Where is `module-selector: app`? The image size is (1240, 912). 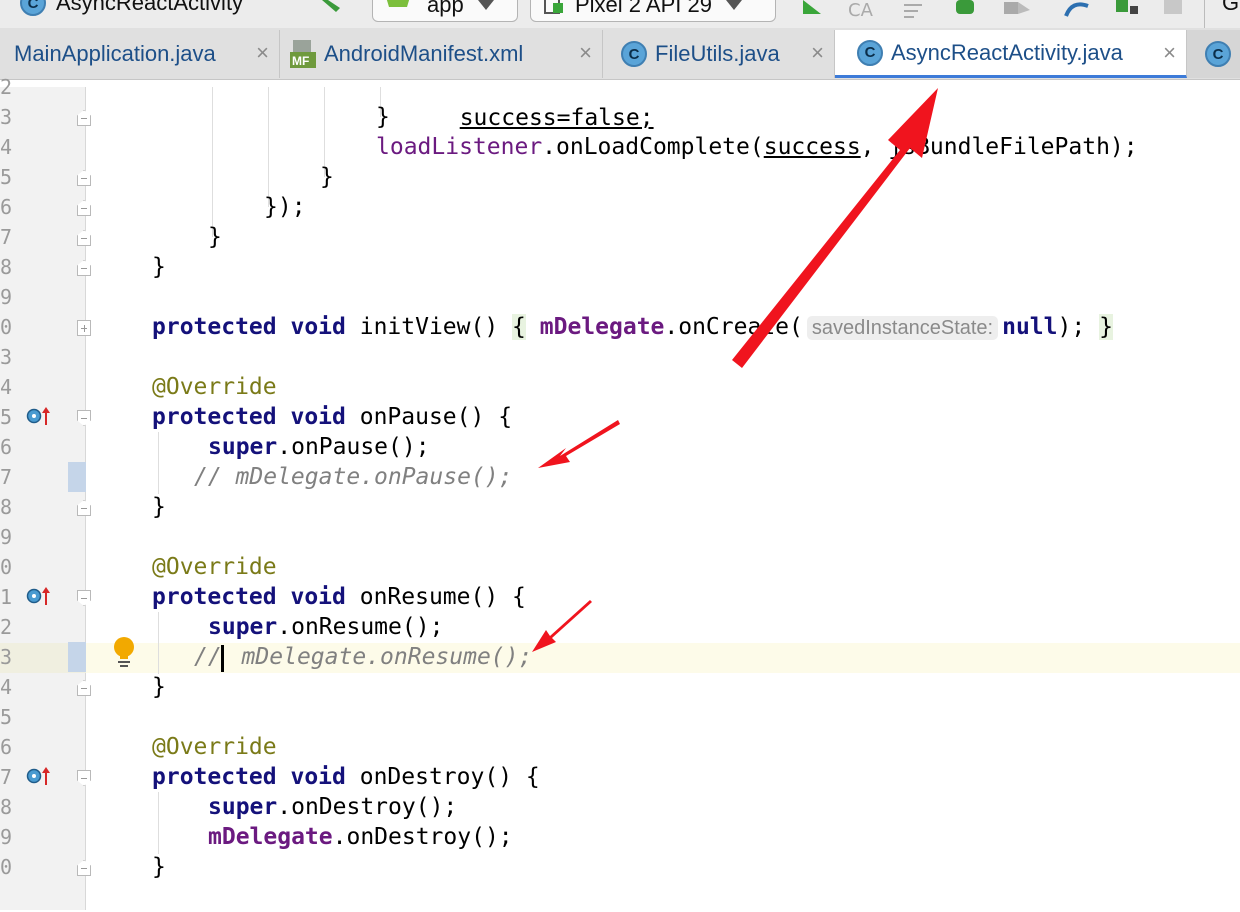
module-selector: app is located at coordinates (445, 11).